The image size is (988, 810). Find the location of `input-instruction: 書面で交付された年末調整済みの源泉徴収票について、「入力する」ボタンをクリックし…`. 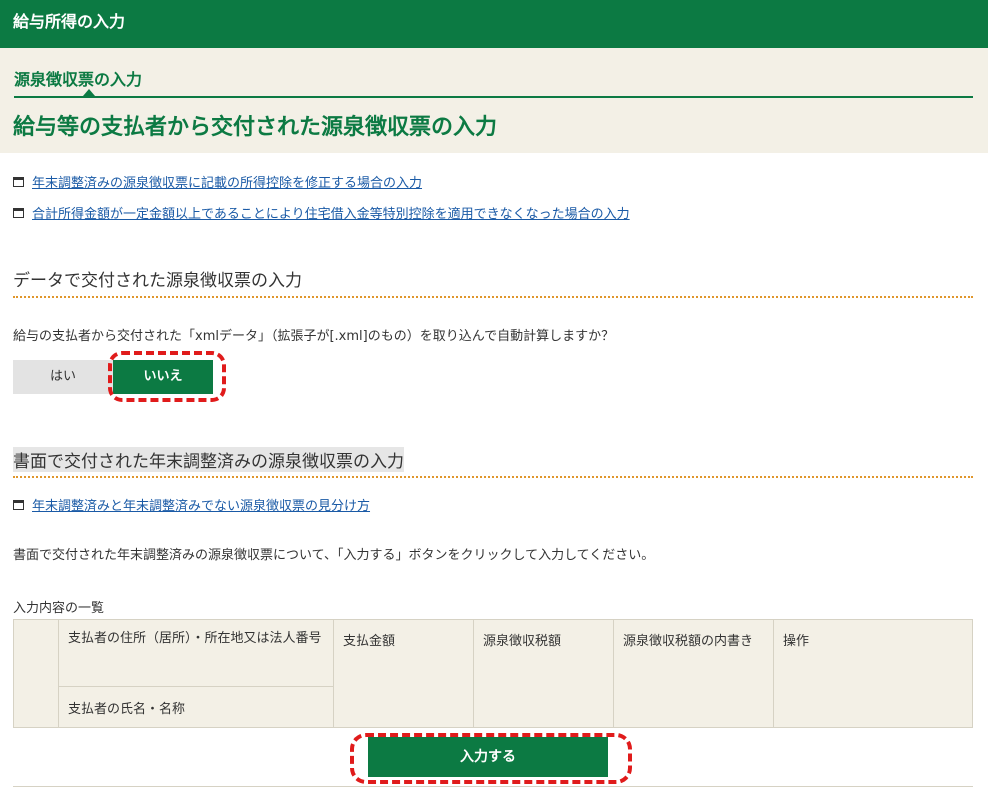

input-instruction: 書面で交付された年末調整済みの源泉徴収票について、「入力する」ボタンをクリックし… is located at coordinates (334, 555).